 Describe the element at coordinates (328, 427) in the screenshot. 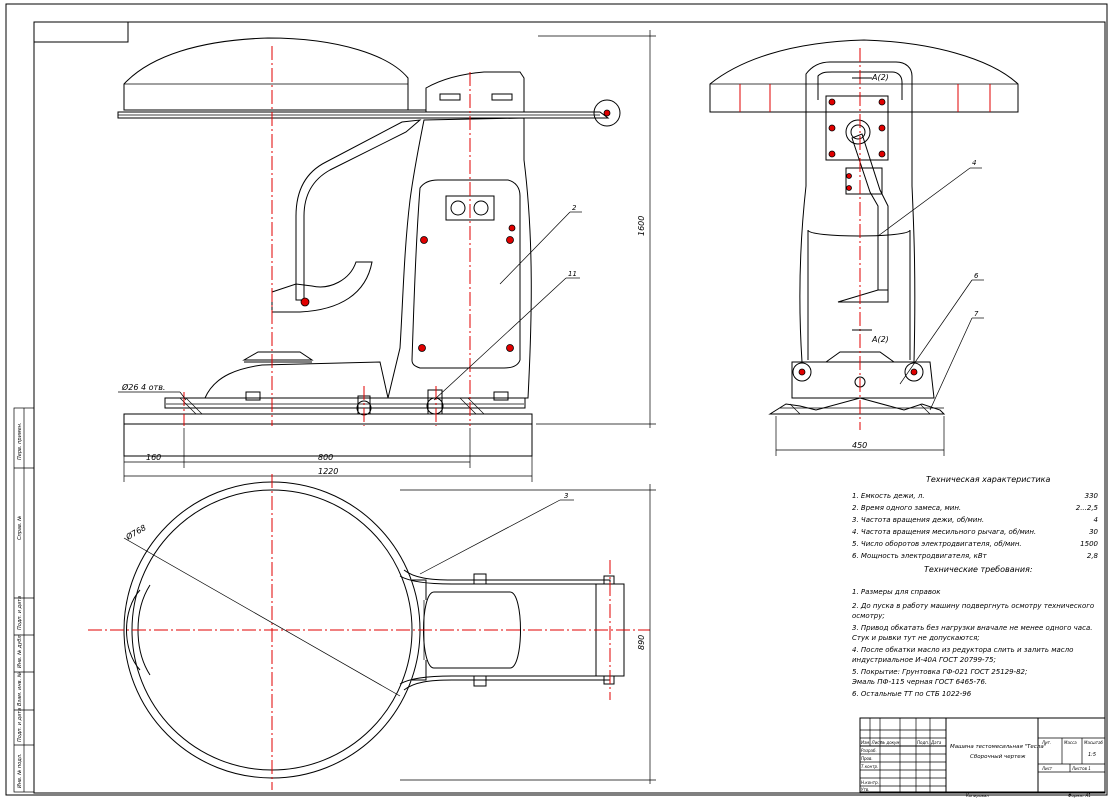

I see `front-base-plate` at that location.